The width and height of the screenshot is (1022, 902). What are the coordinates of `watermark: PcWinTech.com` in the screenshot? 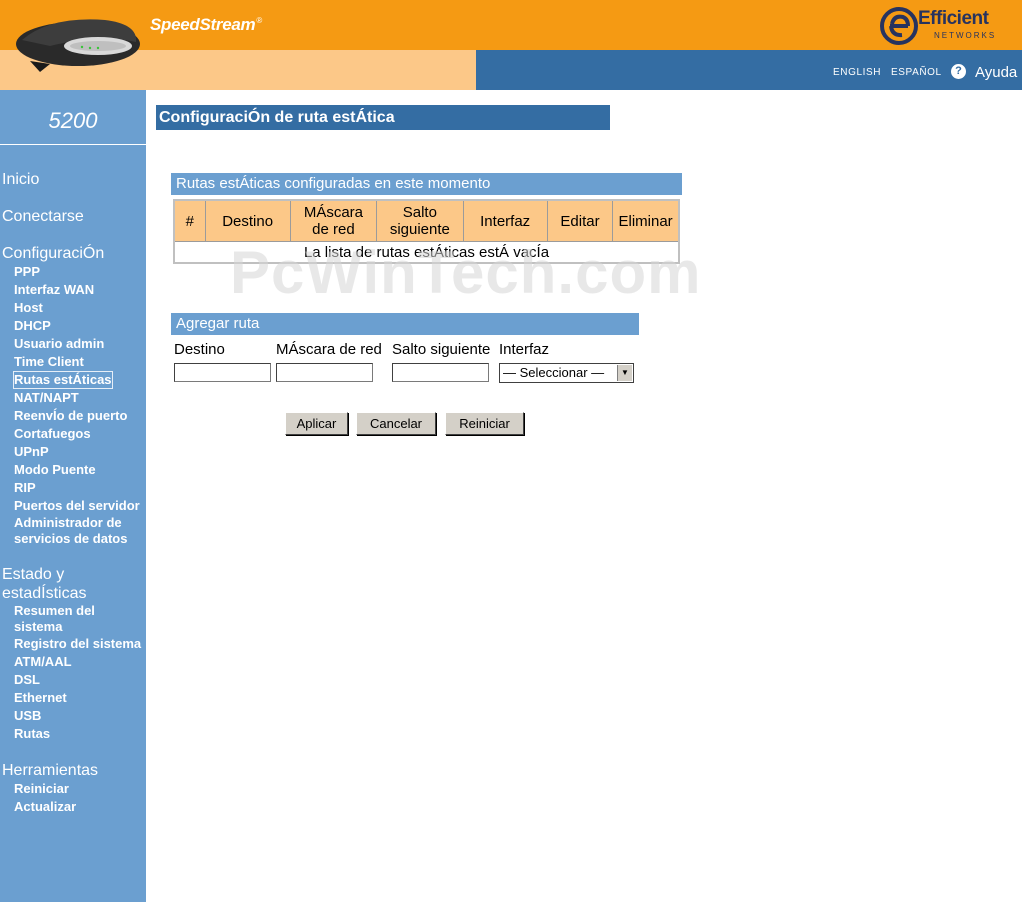 It's located at (466, 272).